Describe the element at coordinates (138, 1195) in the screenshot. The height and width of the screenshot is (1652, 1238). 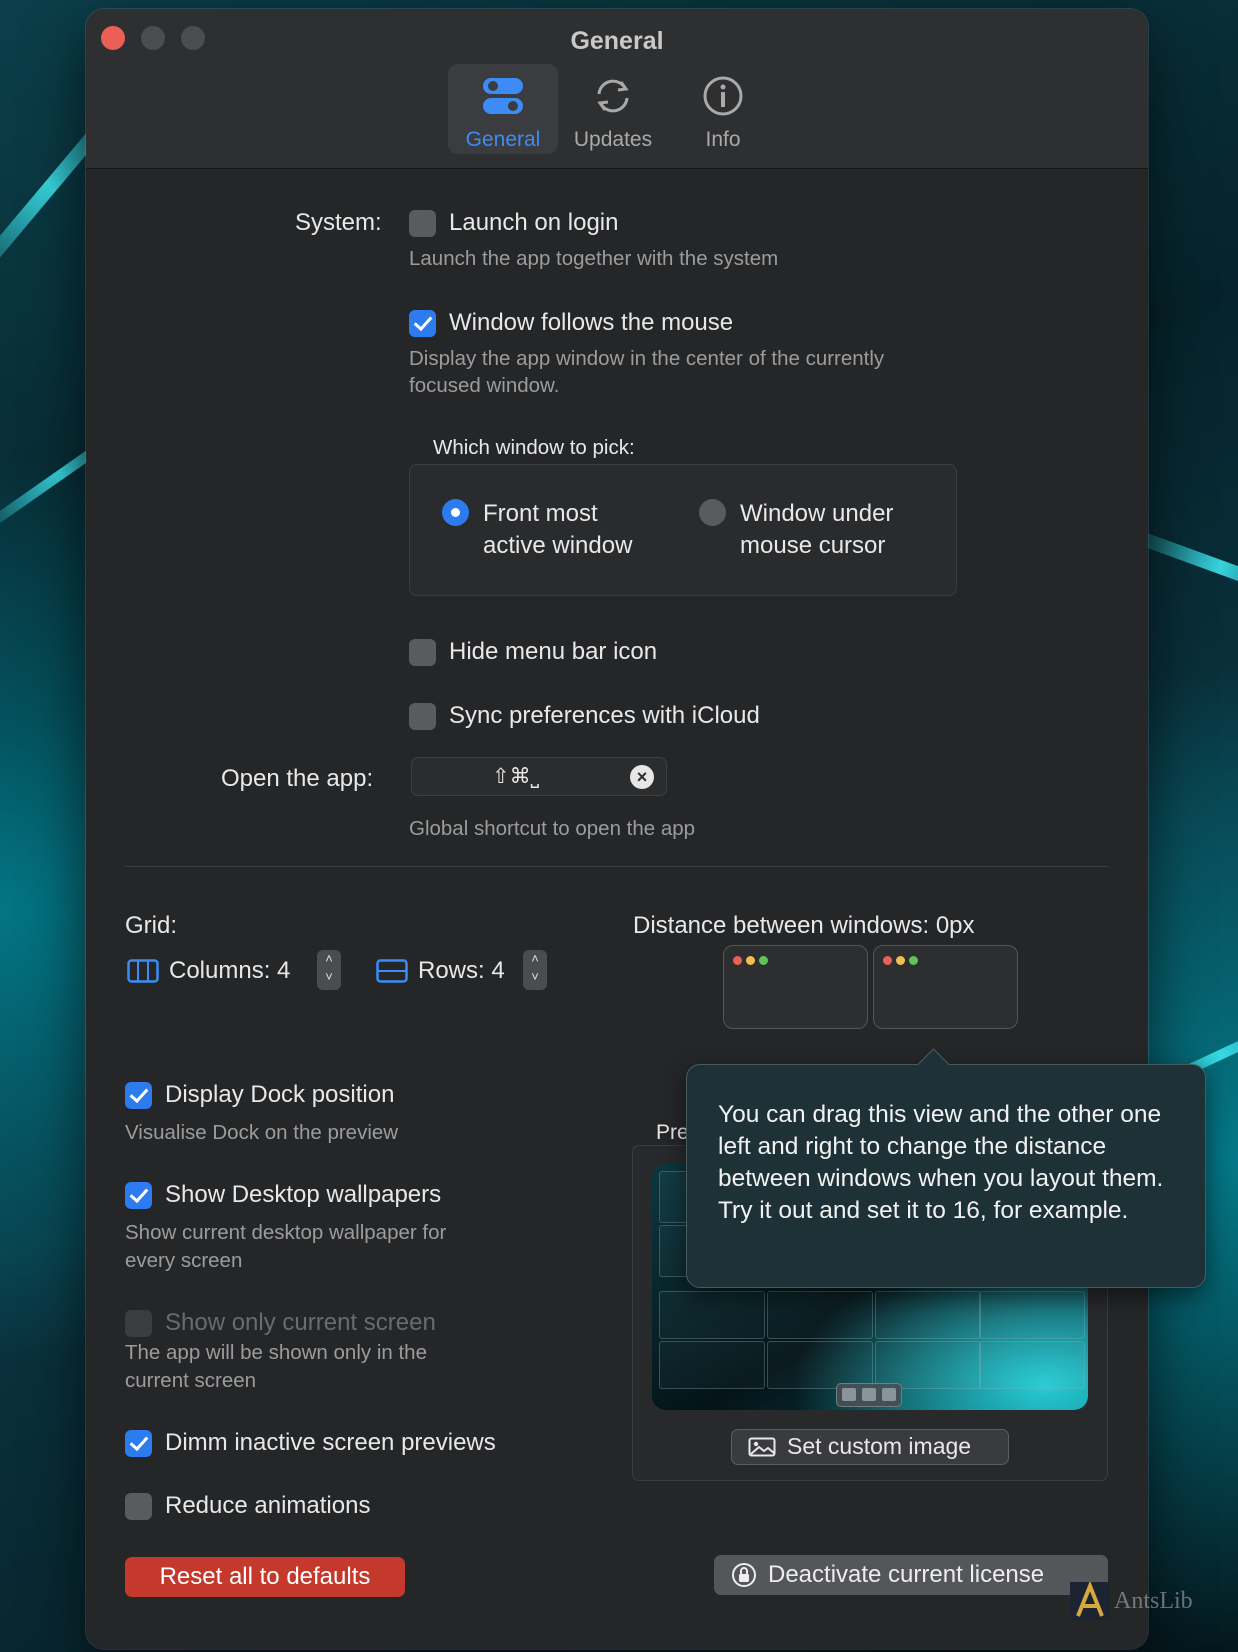
I see `show-wallpapers-checkbox` at that location.